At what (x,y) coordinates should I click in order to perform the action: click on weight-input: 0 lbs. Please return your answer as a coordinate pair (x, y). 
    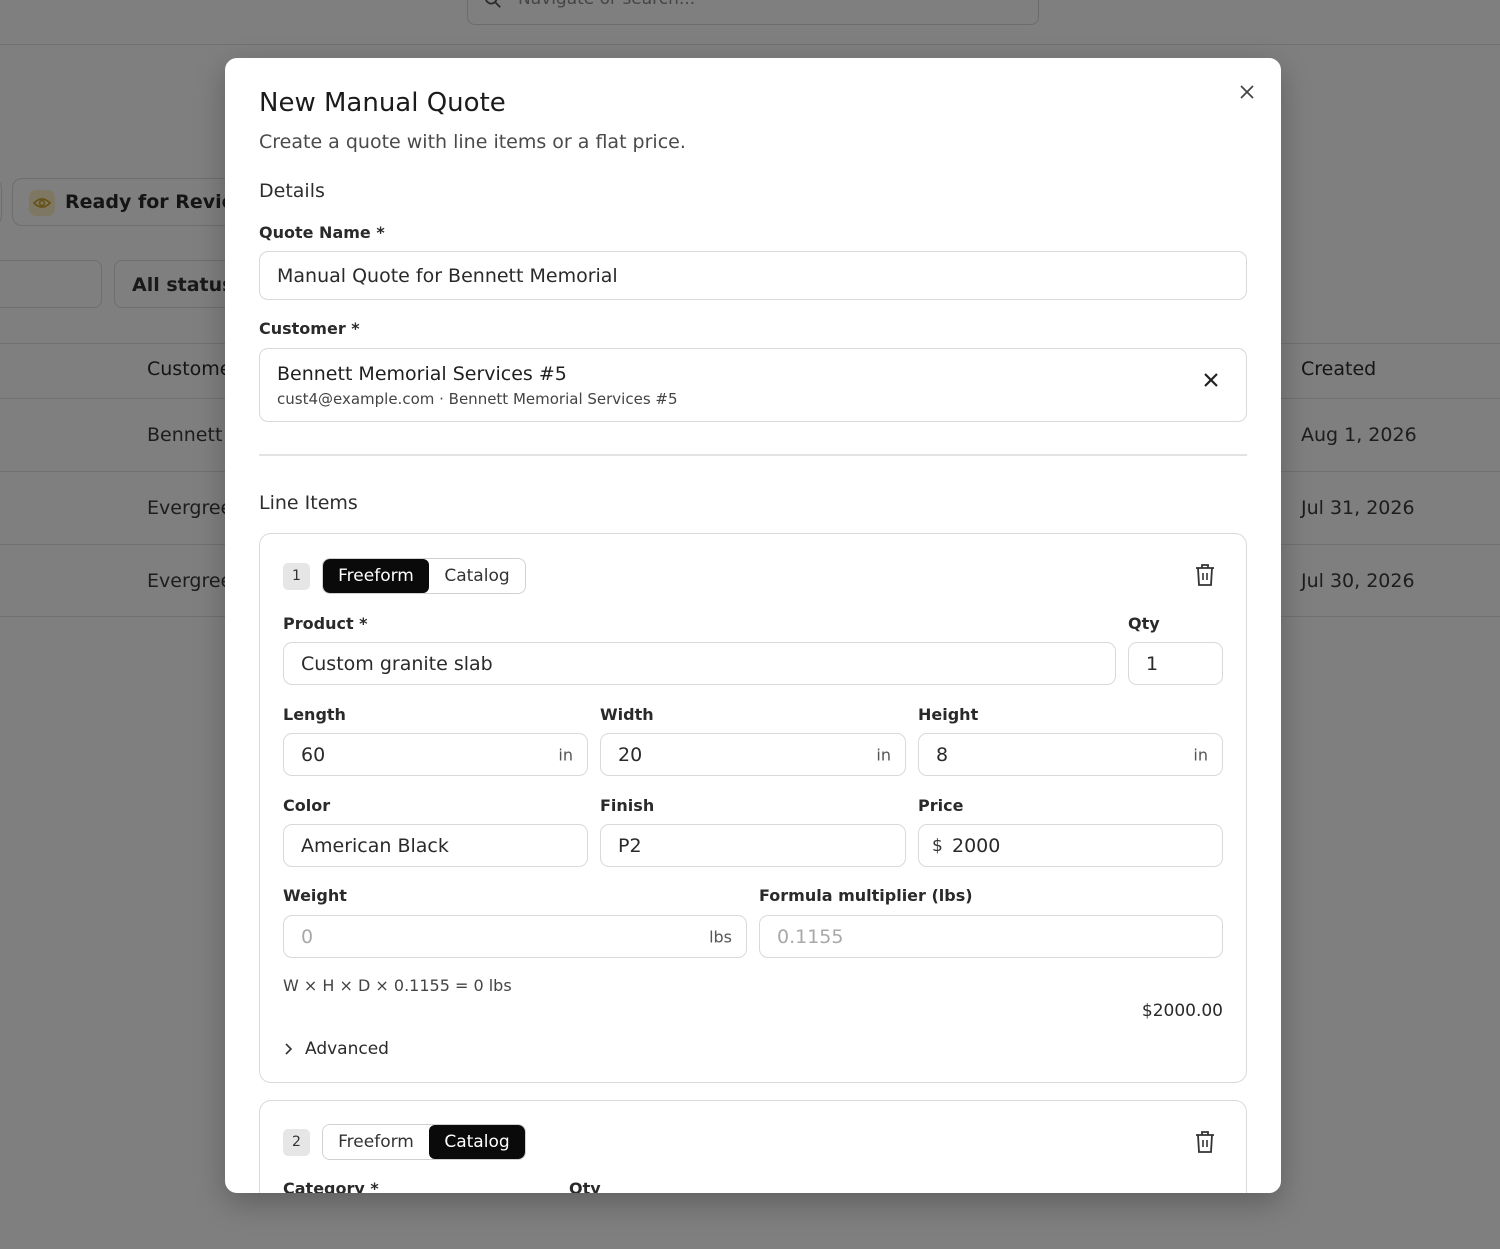
    Looking at the image, I should click on (515, 936).